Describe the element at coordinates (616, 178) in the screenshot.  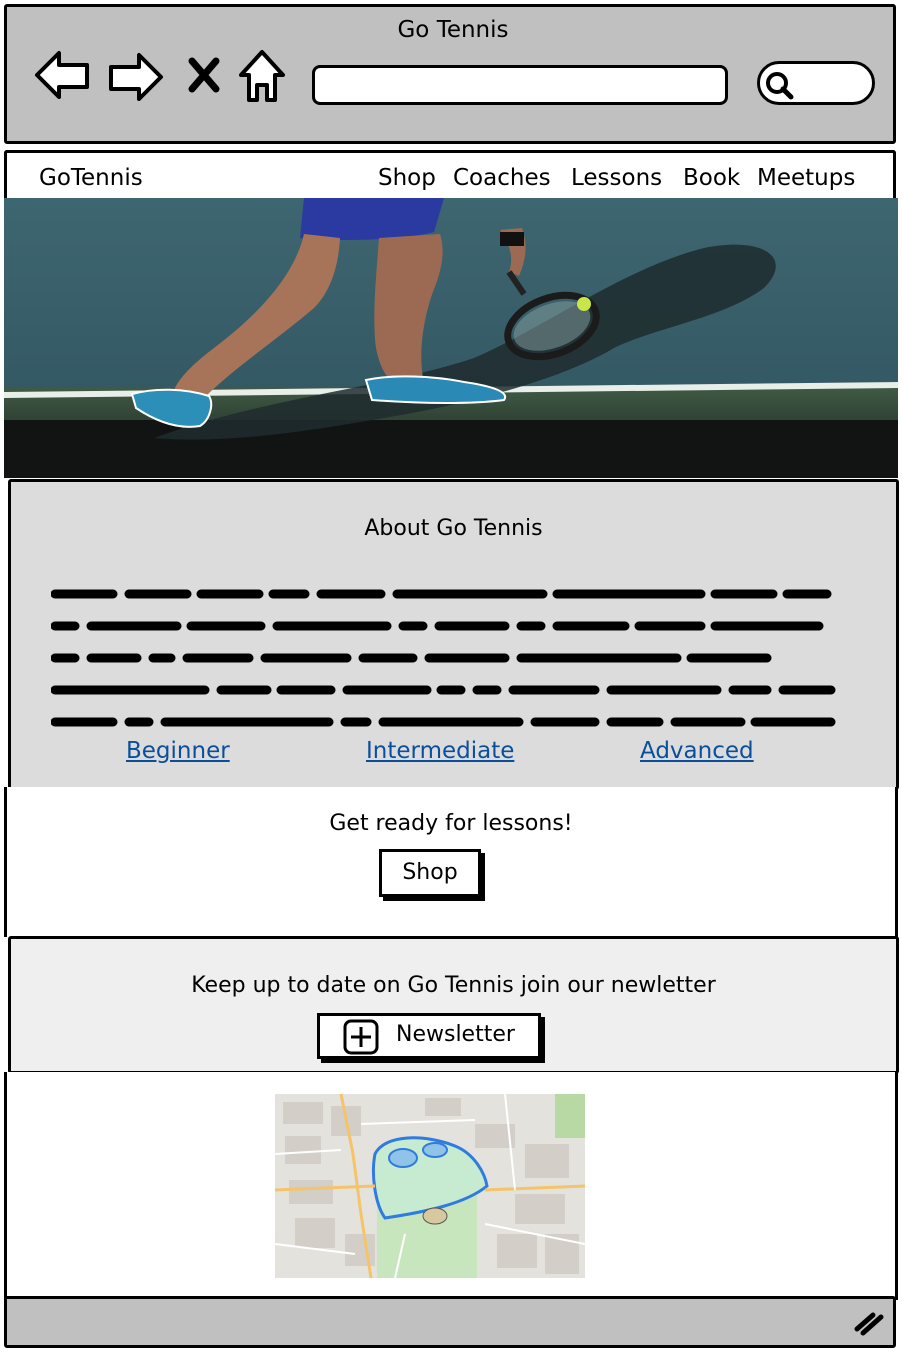
I see `nav-link-lessons: Lessons` at that location.